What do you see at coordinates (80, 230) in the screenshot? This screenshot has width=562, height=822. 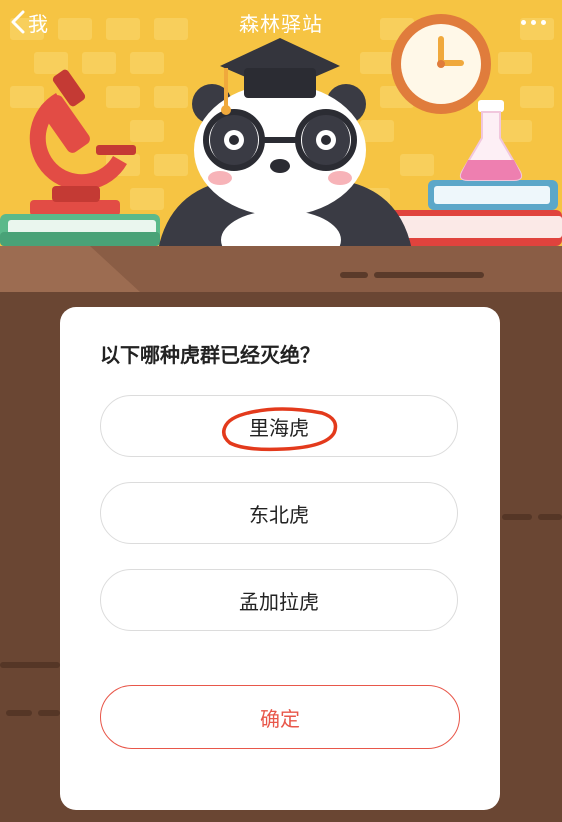 I see `book-stack-icon` at bounding box center [80, 230].